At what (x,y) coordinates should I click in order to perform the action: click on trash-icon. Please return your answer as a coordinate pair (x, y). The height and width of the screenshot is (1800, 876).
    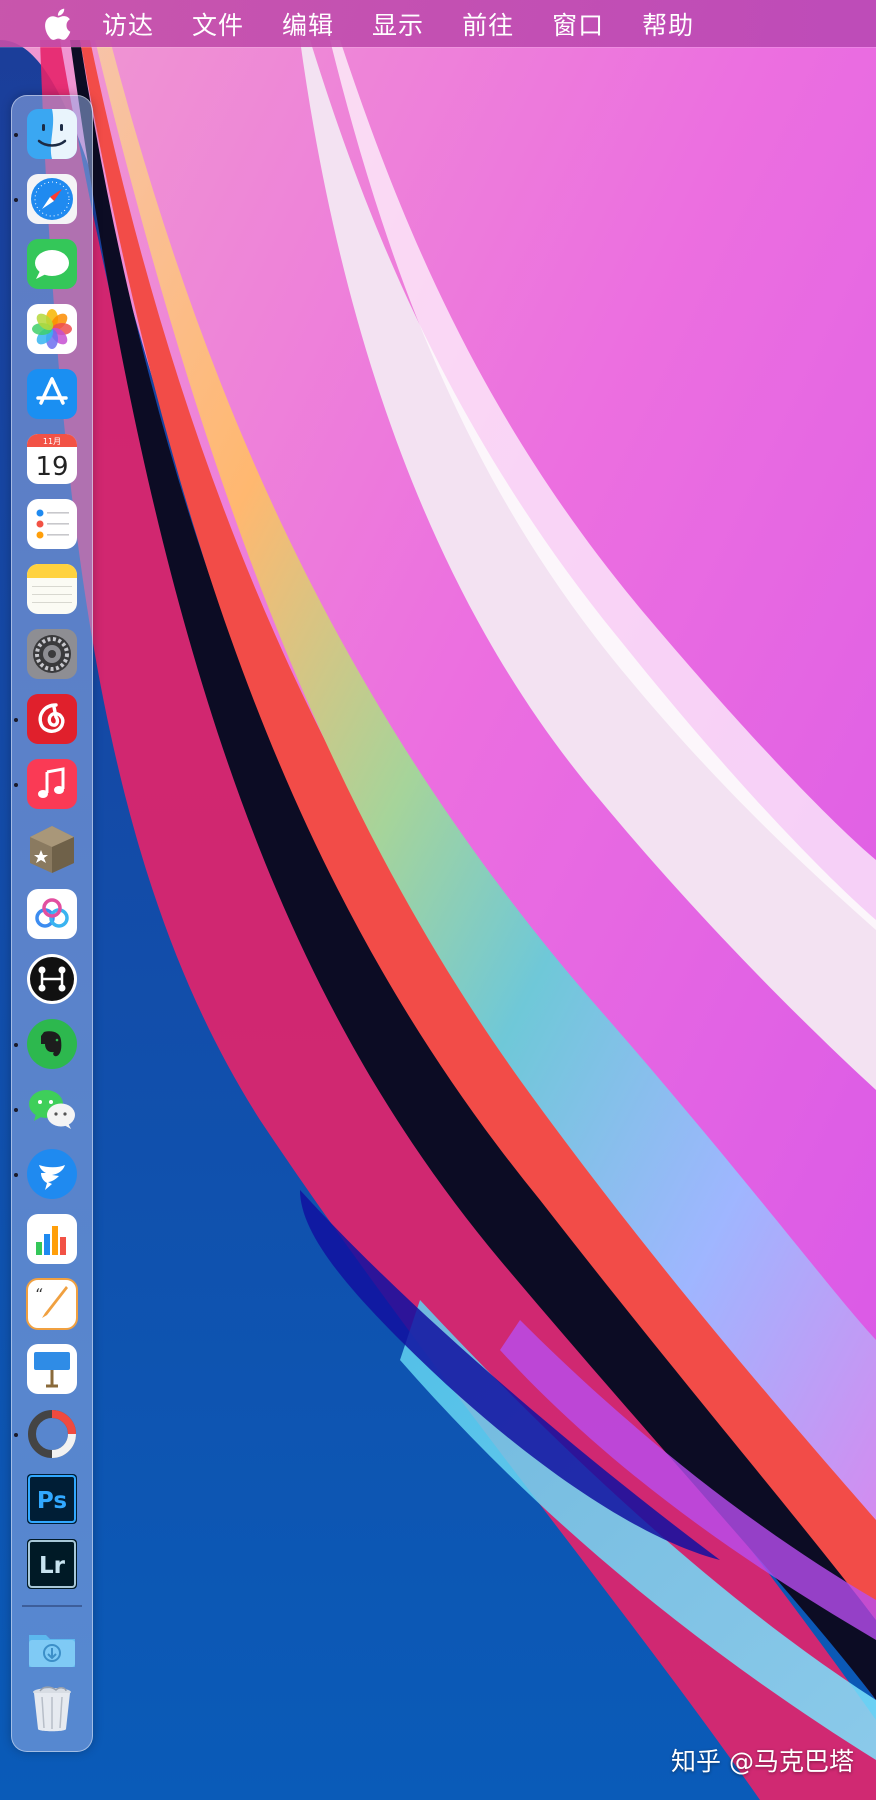
    Looking at the image, I should click on (52, 1709).